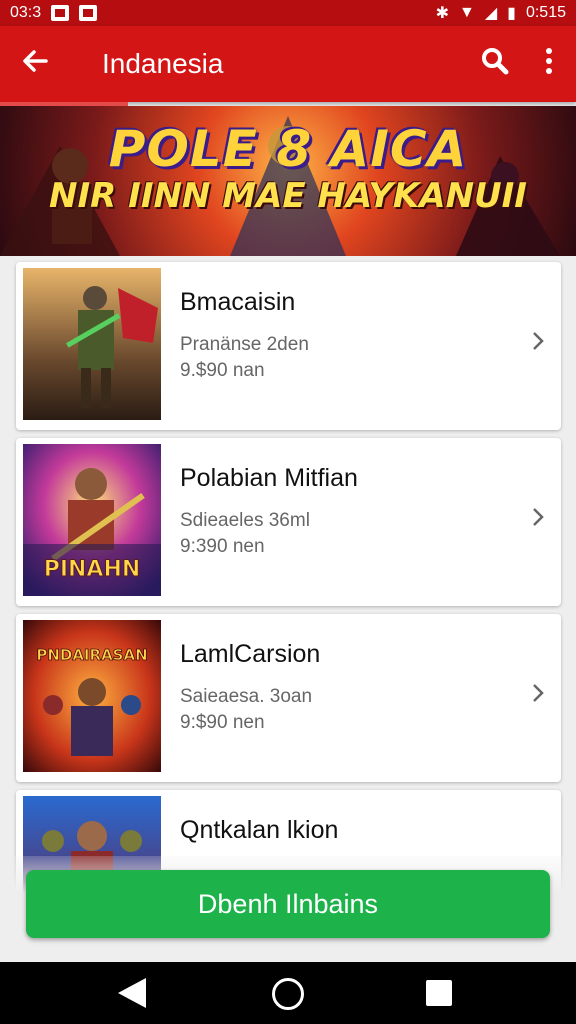  I want to click on wifi-icon: ▼, so click(466, 12).